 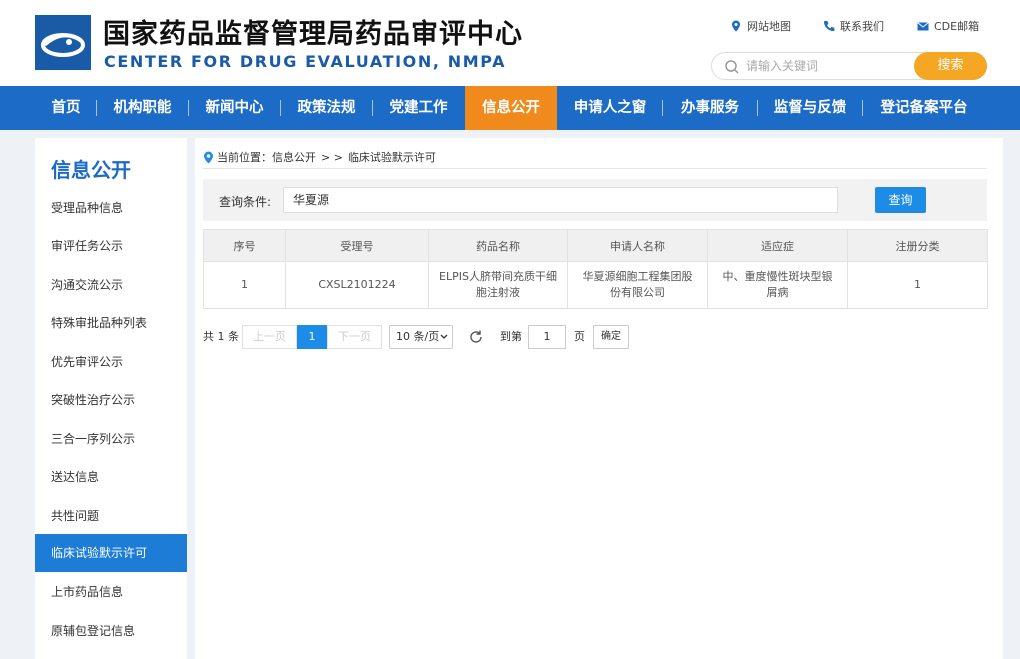 I want to click on search-input, so click(x=826, y=66).